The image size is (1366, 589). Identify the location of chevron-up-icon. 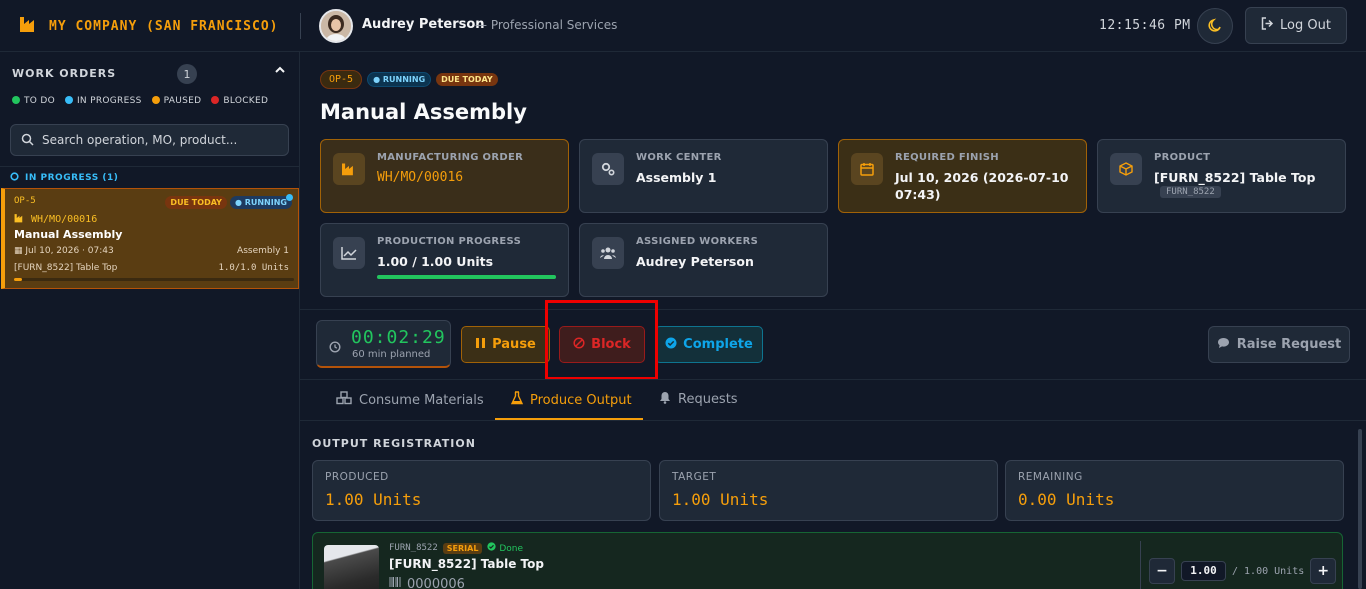
(280, 72).